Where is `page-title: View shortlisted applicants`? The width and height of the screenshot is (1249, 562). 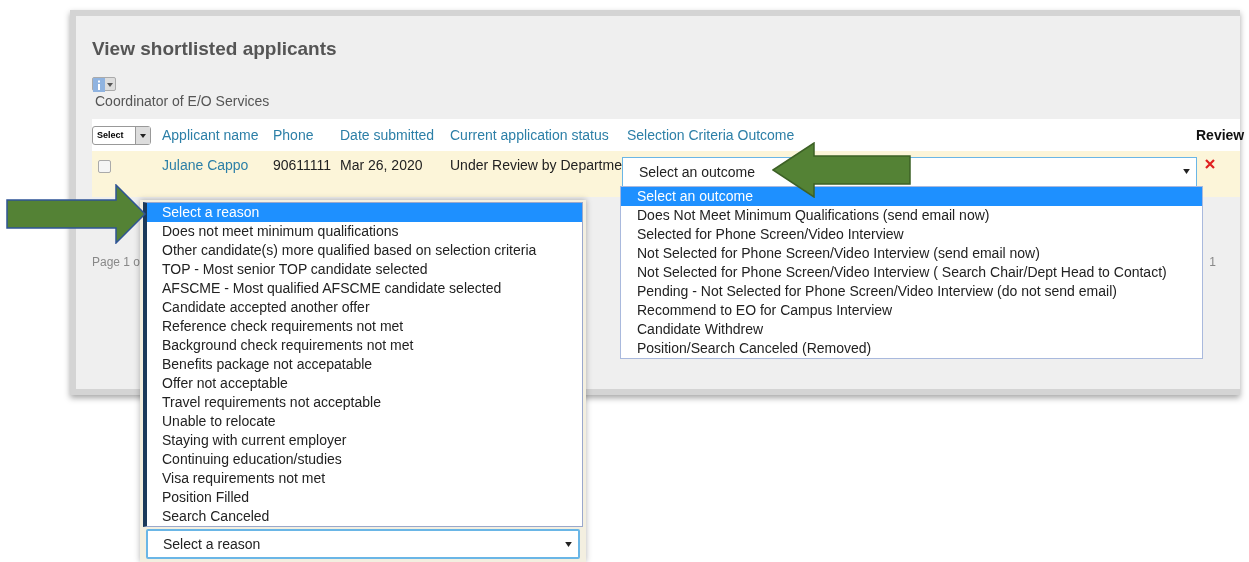
page-title: View shortlisted applicants is located at coordinates (215, 49).